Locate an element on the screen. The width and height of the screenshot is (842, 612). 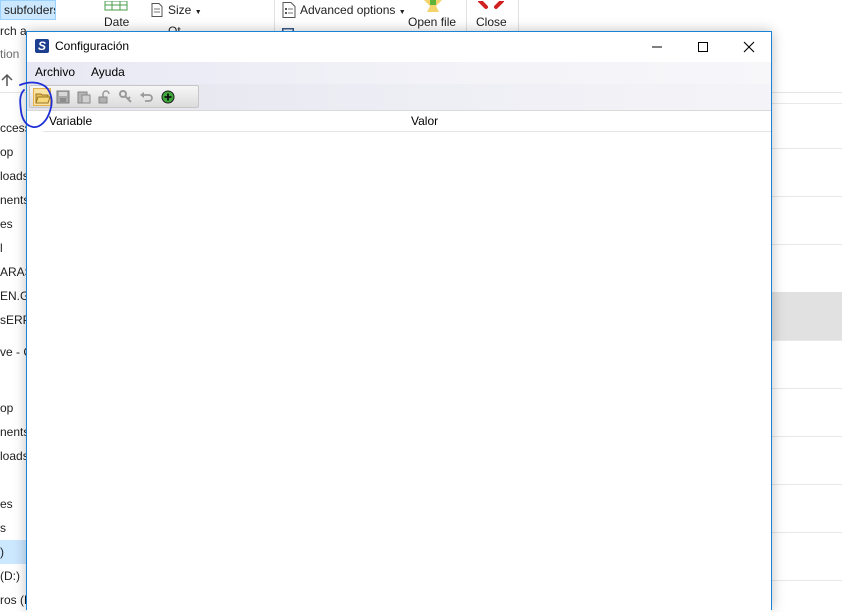
dialog-titlebar: S Configuración is located at coordinates (399, 46).